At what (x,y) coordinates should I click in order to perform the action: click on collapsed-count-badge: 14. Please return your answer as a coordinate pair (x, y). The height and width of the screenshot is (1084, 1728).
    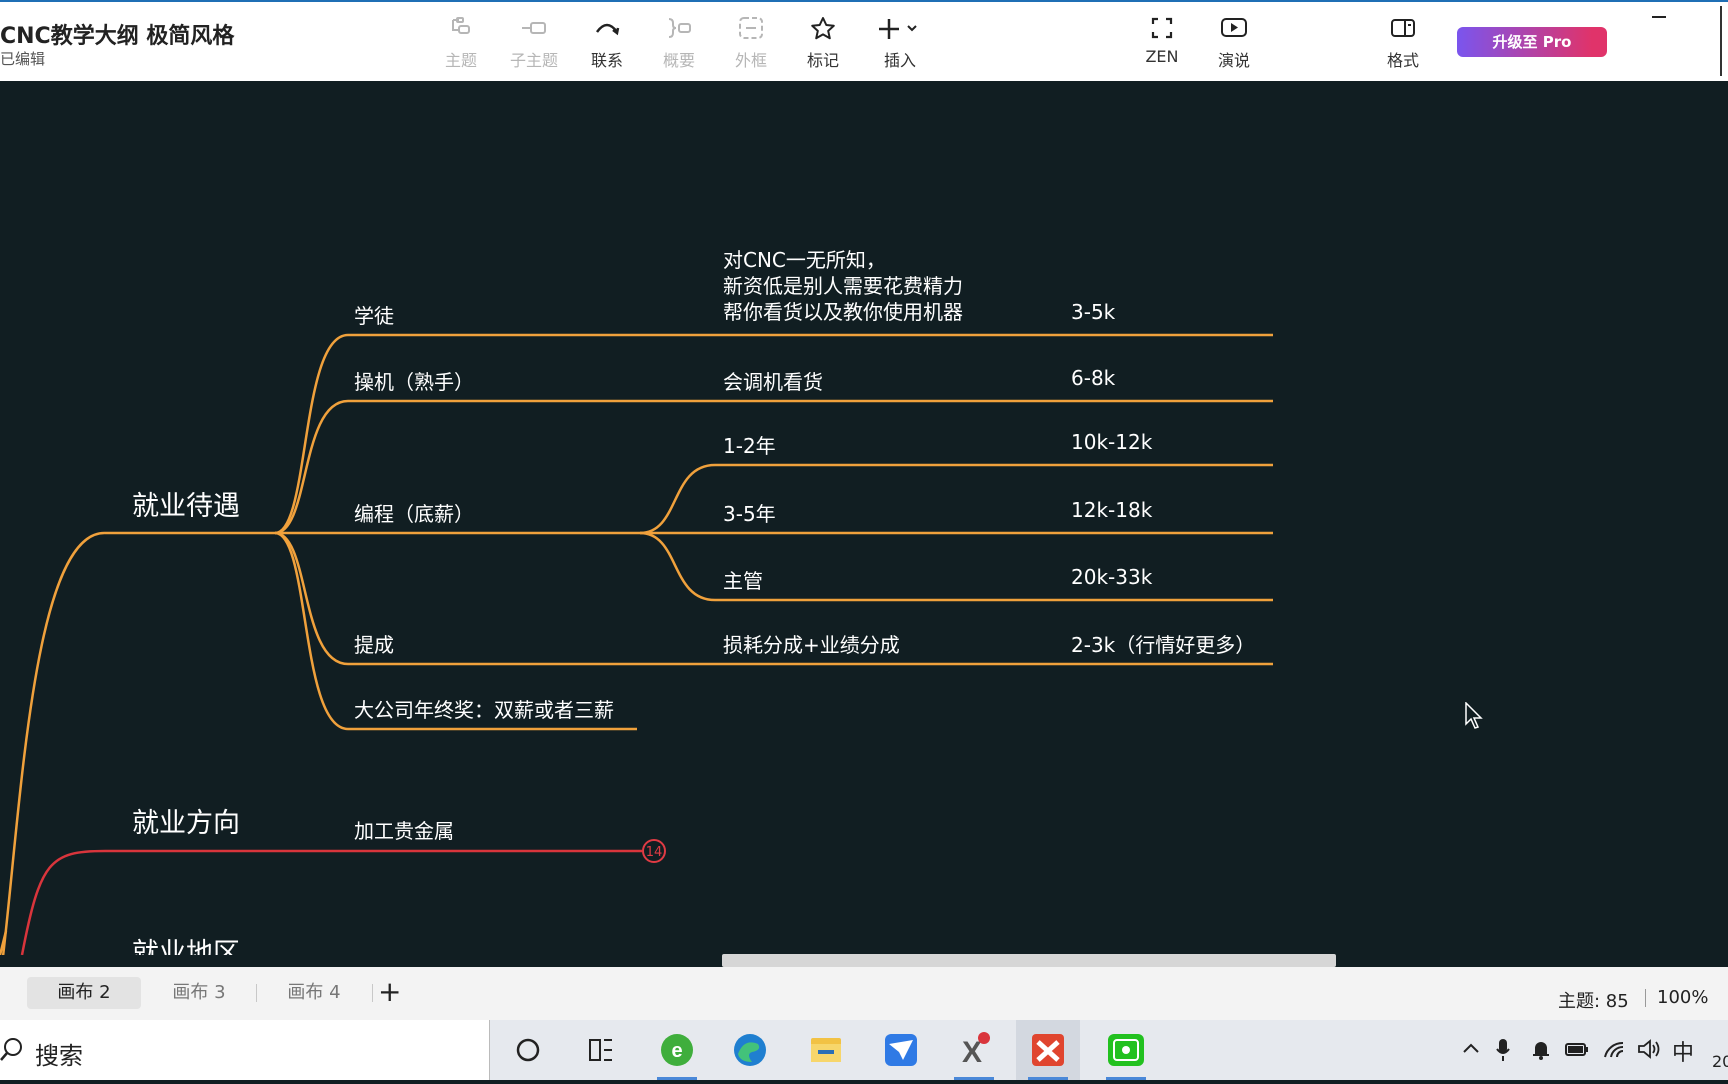
    Looking at the image, I should click on (654, 851).